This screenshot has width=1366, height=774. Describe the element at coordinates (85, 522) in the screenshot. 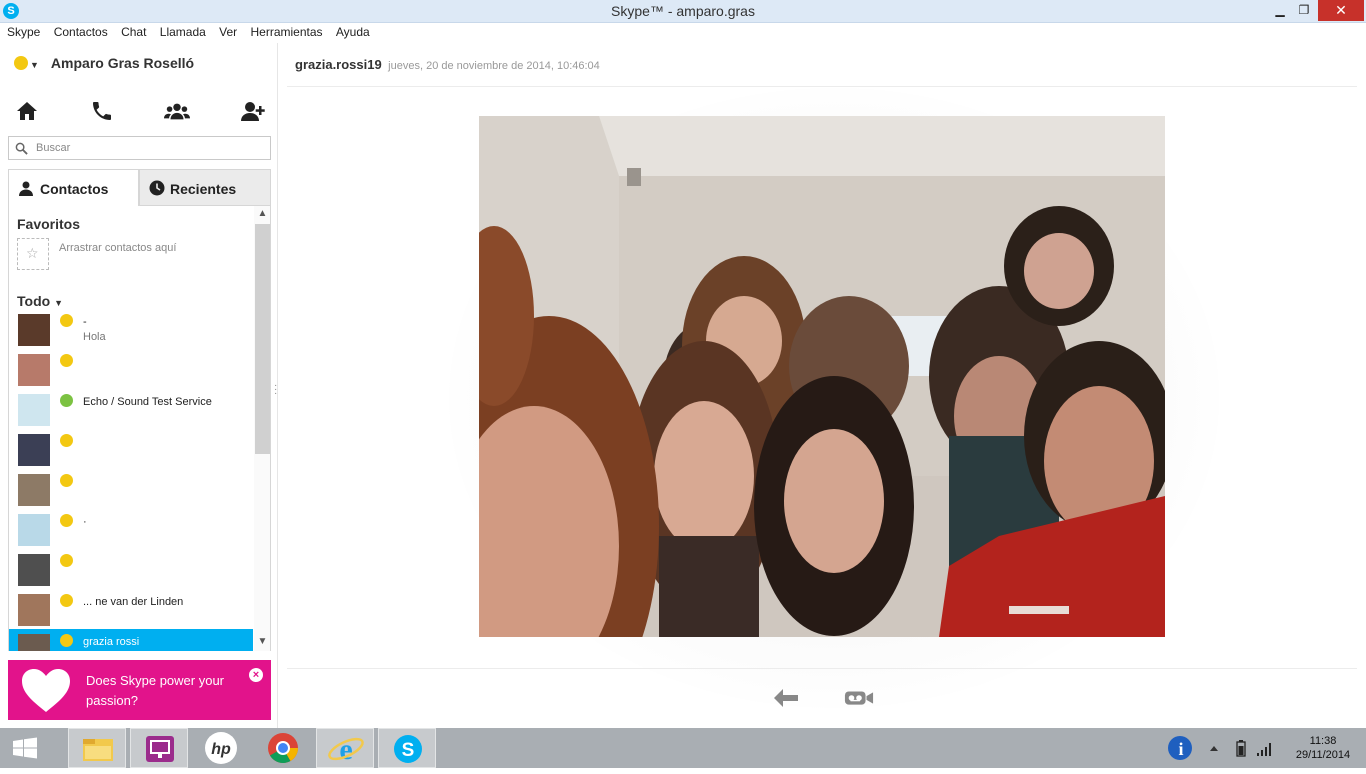

I see `contact-name: ·` at that location.